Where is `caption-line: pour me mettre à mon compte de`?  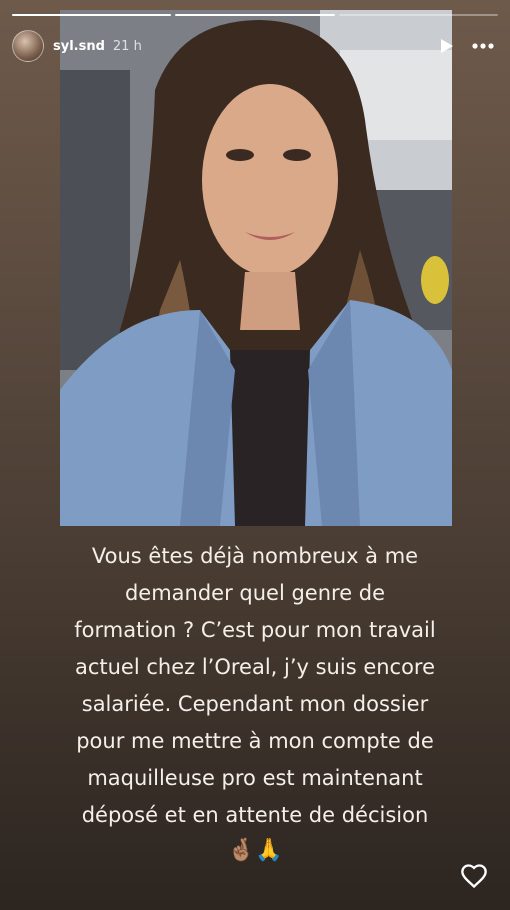
caption-line: pour me mettre à mon compte de is located at coordinates (255, 741).